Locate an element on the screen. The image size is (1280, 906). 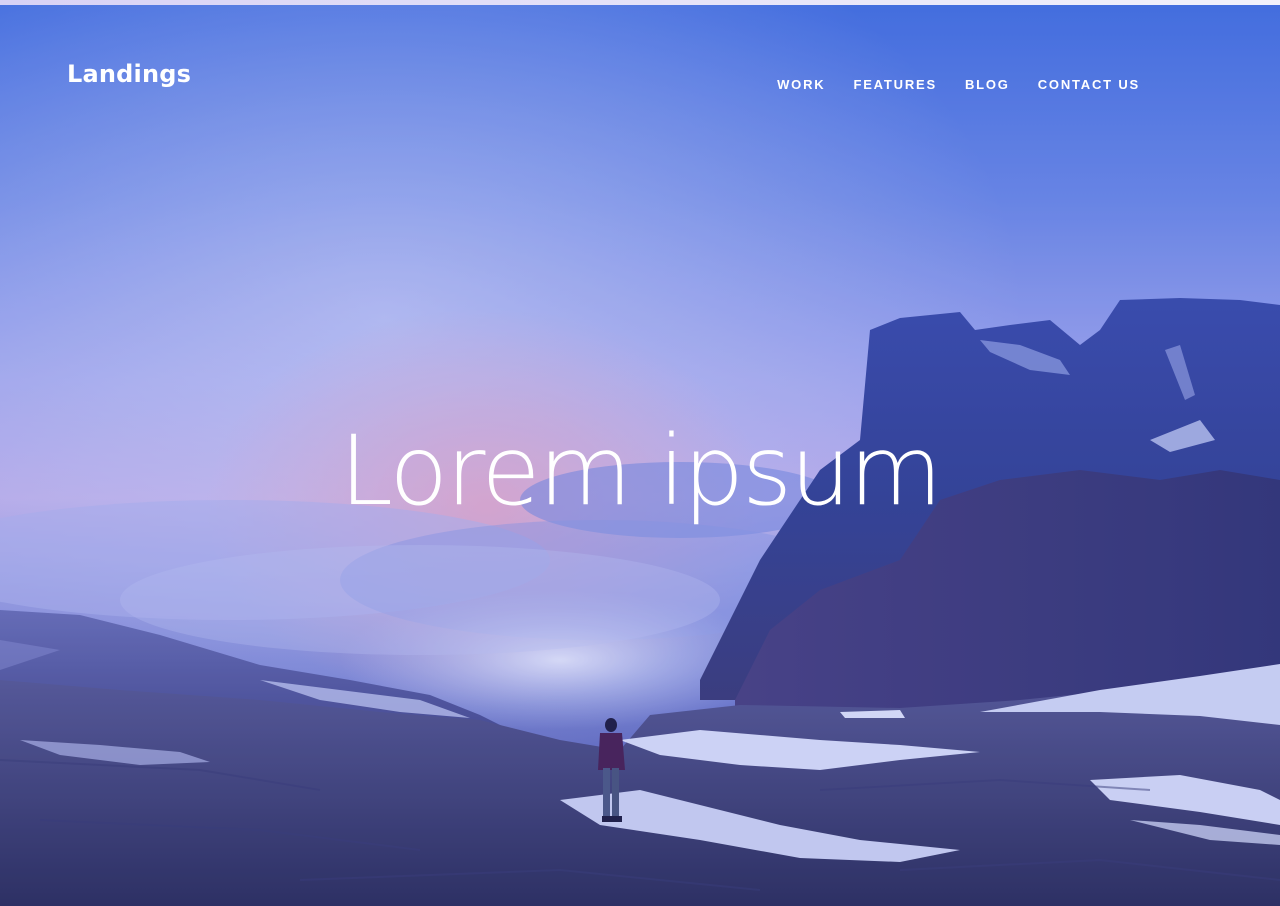
top-strip is located at coordinates (640, 2).